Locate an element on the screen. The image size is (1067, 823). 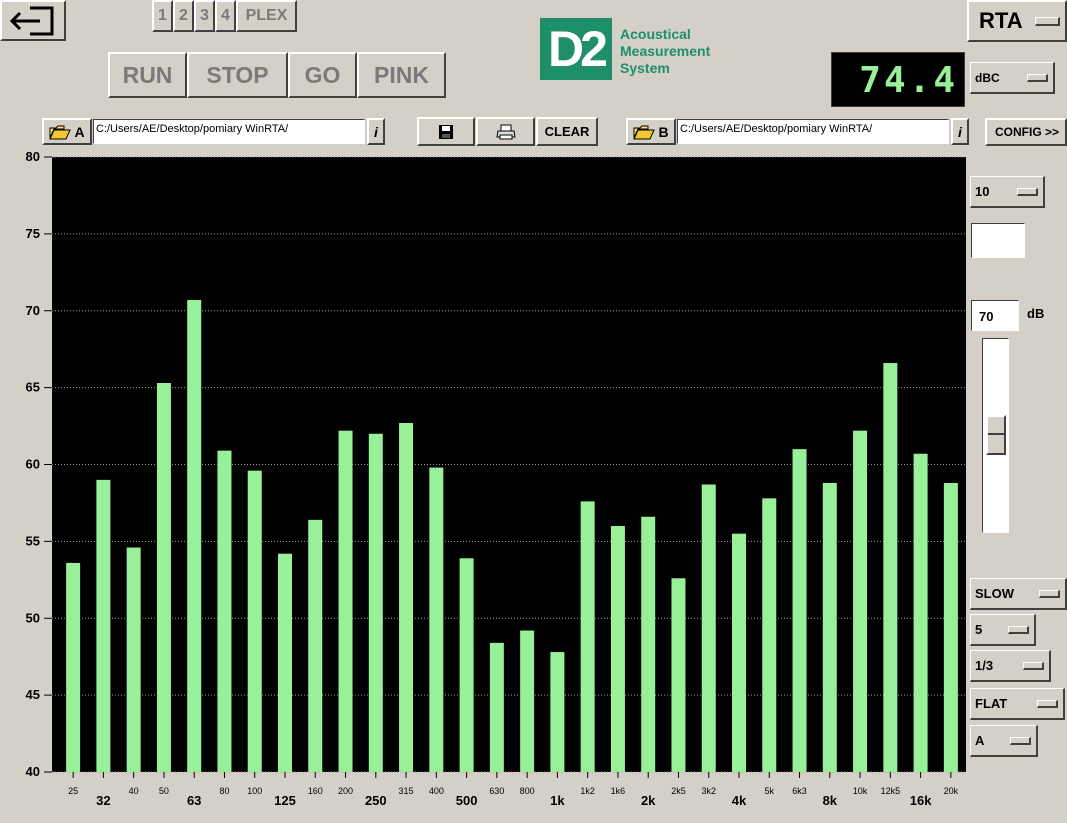
y-tick-label: 70 is located at coordinates (33, 310).